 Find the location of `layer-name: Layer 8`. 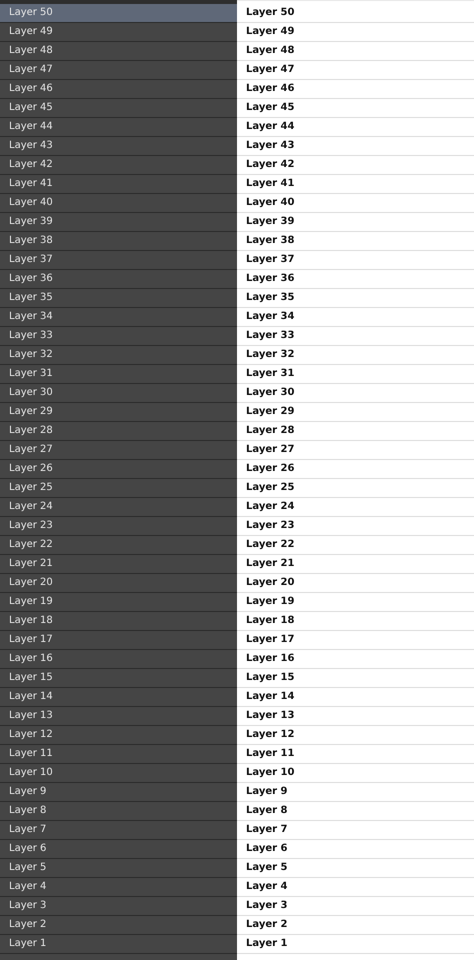

layer-name: Layer 8 is located at coordinates (267, 810).